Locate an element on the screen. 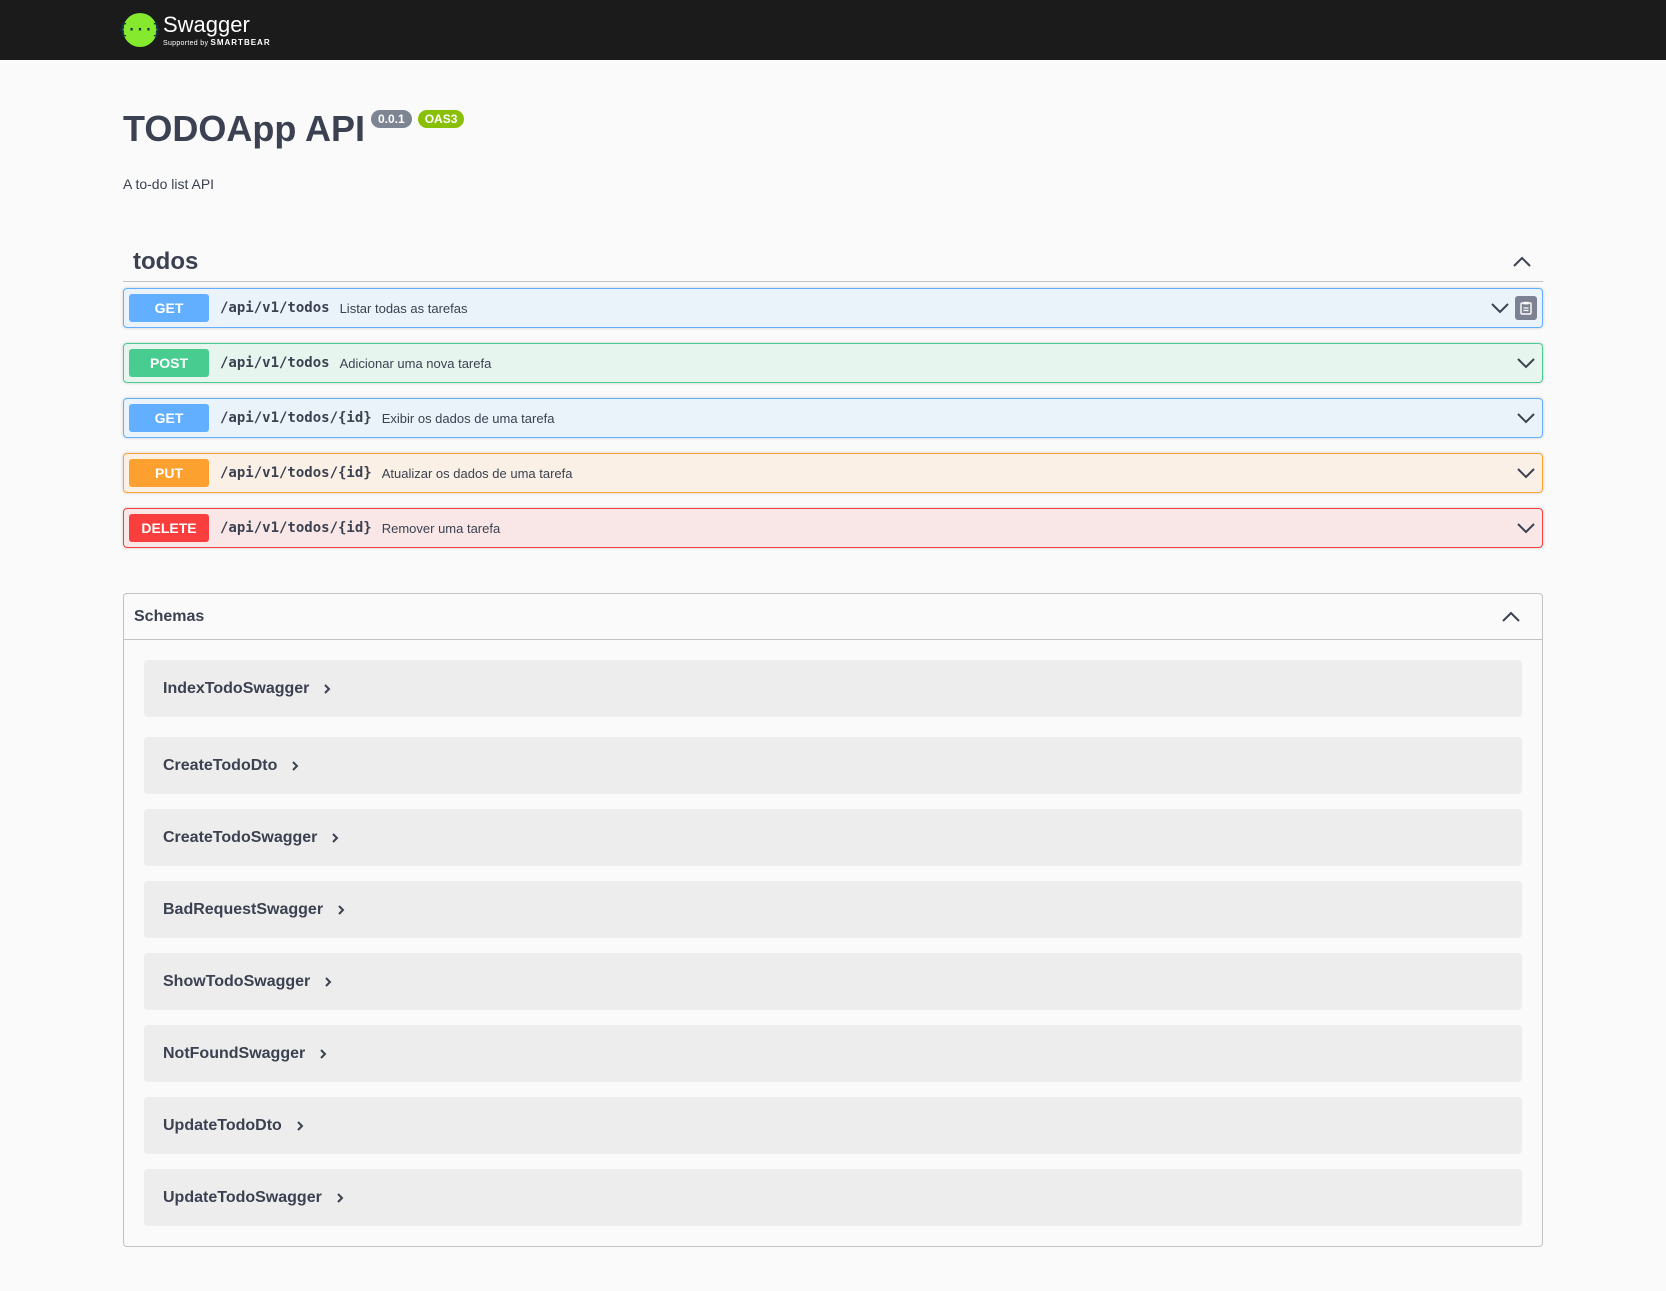 The width and height of the screenshot is (1666, 1291). schema-item: BadRequestSwagger is located at coordinates (833, 909).